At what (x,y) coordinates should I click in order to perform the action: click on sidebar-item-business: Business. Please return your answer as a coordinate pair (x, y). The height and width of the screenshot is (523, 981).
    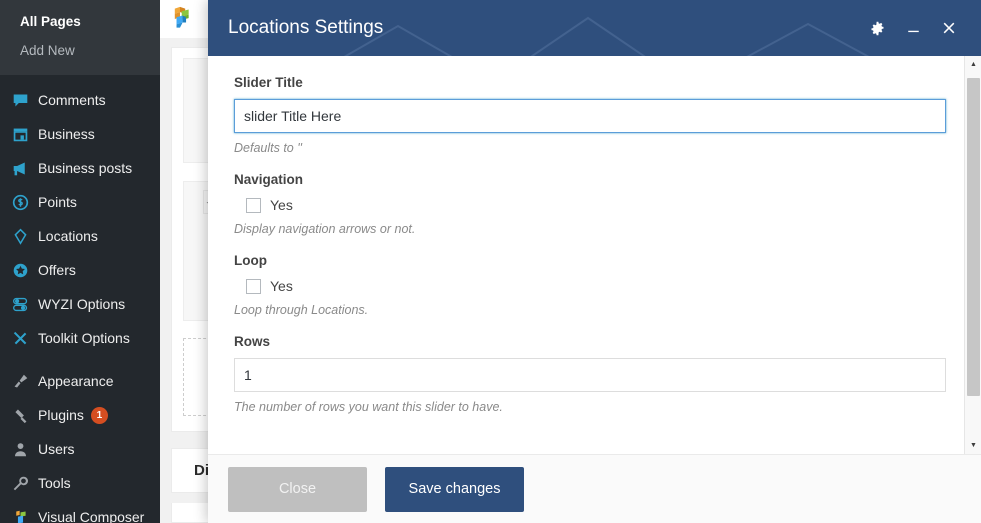
    Looking at the image, I should click on (80, 134).